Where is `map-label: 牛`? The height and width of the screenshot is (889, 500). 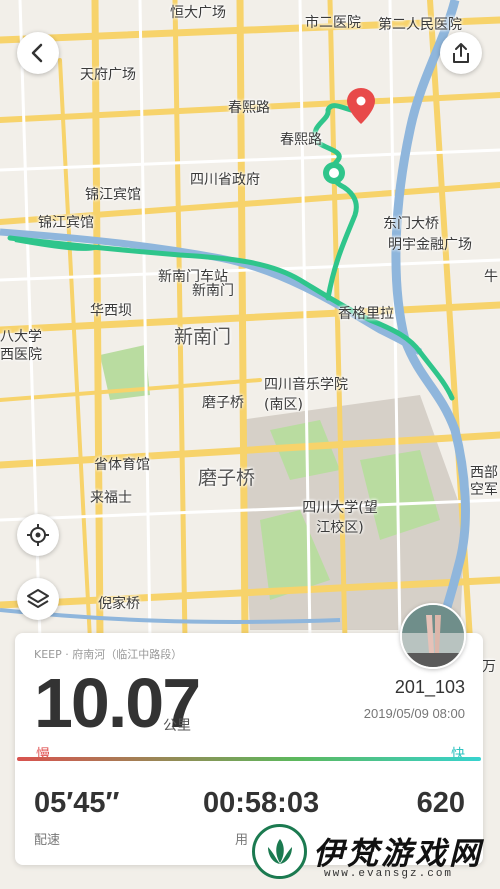
map-label: 牛 is located at coordinates (491, 277).